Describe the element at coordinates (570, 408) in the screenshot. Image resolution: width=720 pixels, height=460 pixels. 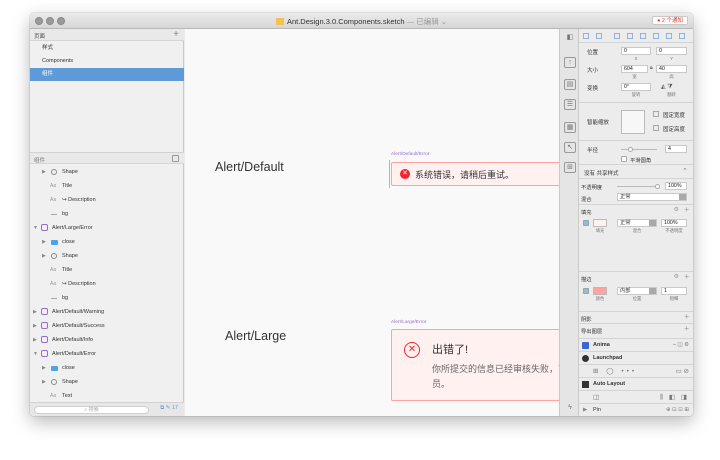
I see `lightning-icon: ϟ` at that location.